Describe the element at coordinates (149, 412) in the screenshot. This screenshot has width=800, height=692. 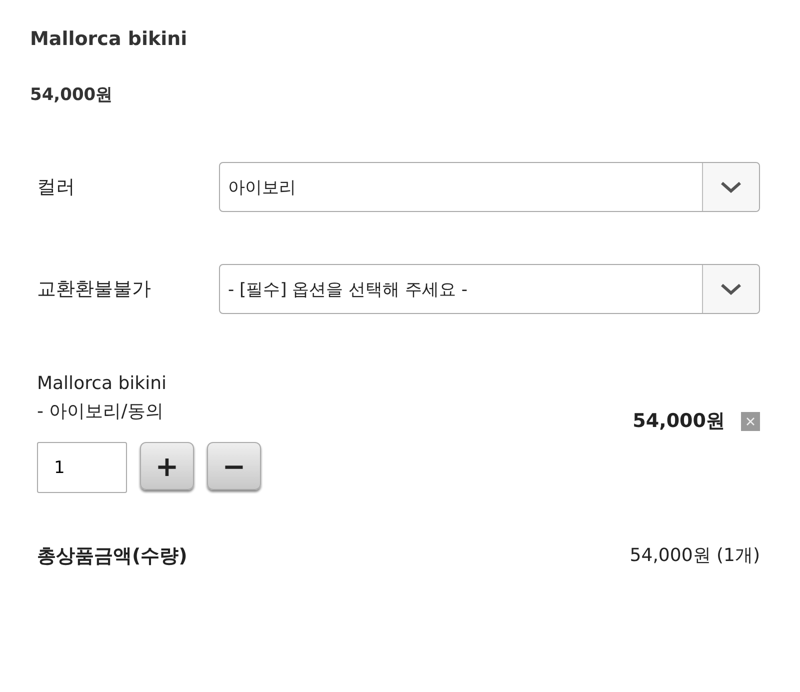
I see `item-option: - 아이보리/동의` at that location.